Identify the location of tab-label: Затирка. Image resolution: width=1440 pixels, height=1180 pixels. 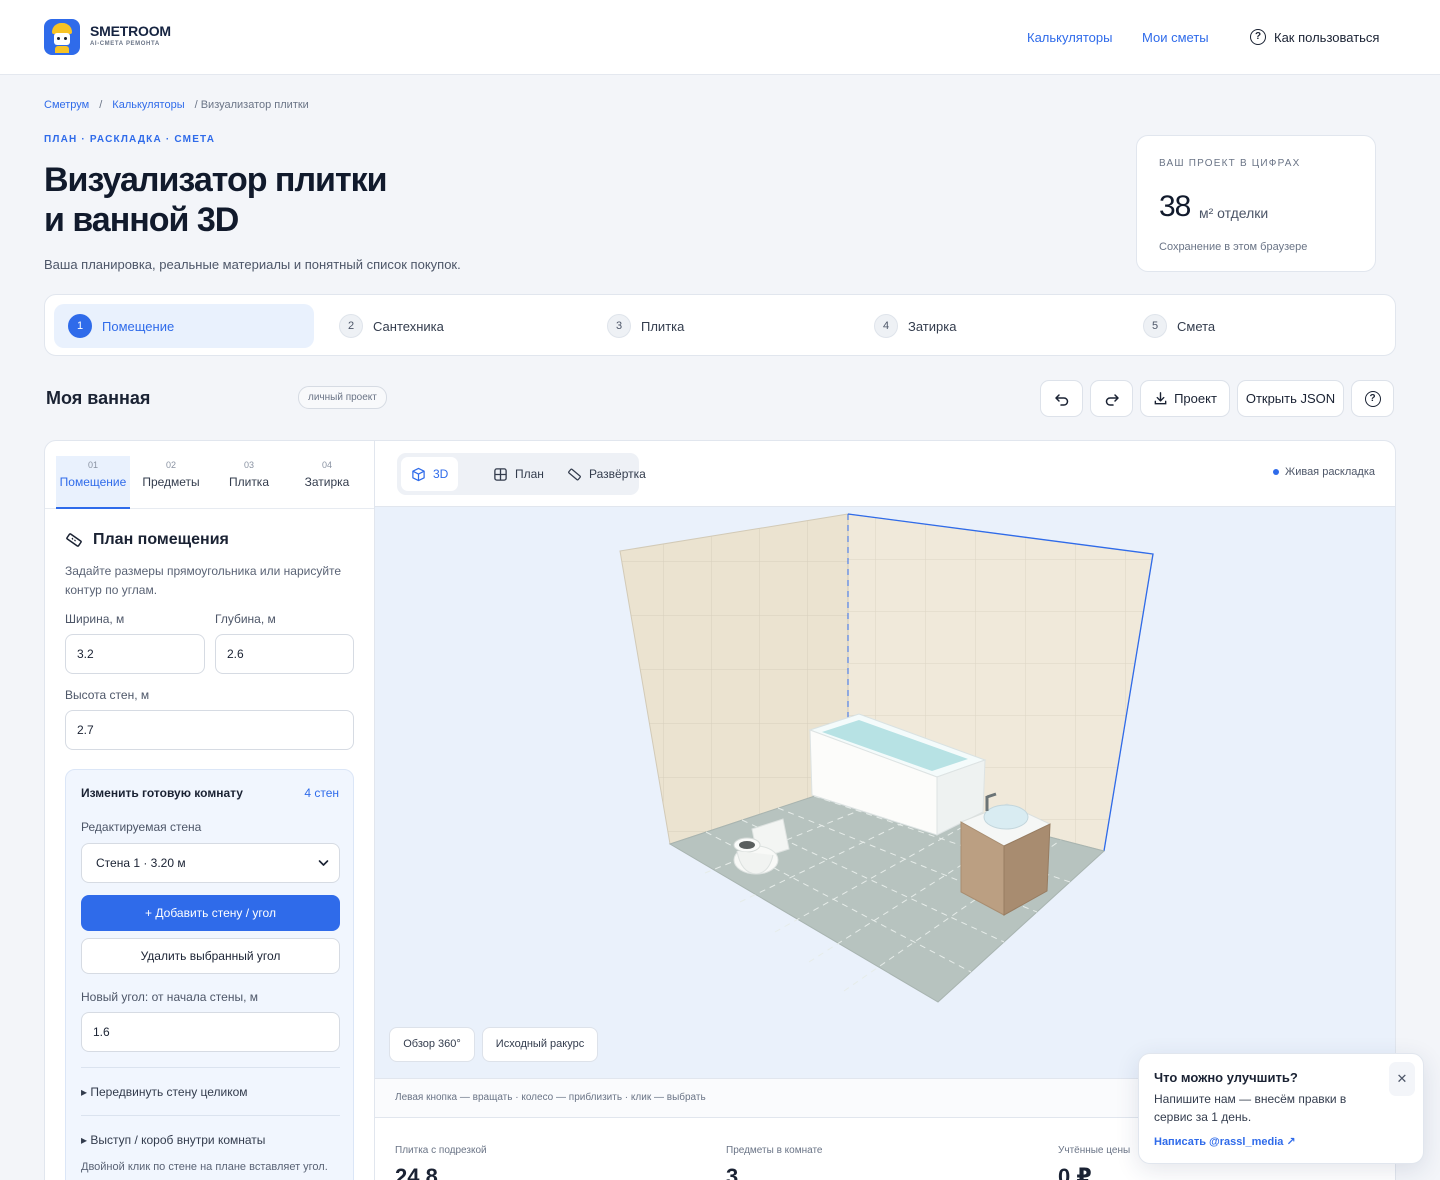
(327, 482).